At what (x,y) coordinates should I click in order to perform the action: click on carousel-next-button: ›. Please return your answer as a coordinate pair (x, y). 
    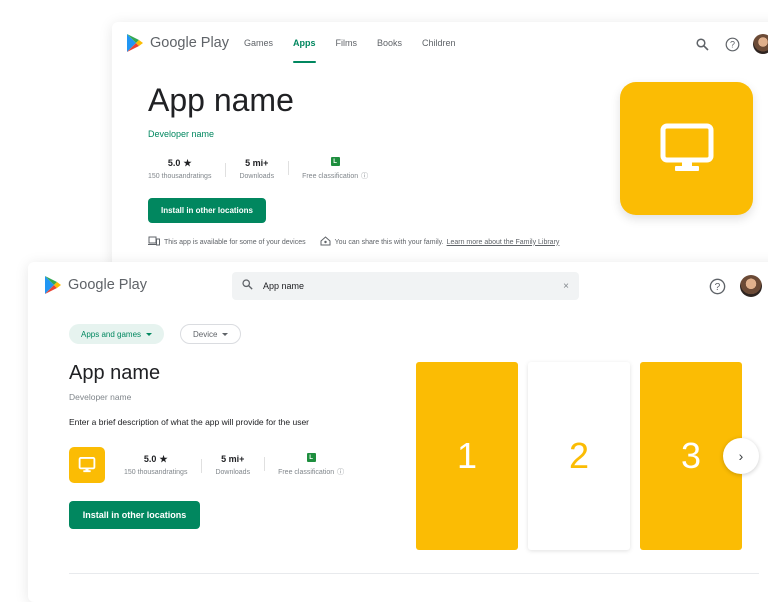
    Looking at the image, I should click on (741, 456).